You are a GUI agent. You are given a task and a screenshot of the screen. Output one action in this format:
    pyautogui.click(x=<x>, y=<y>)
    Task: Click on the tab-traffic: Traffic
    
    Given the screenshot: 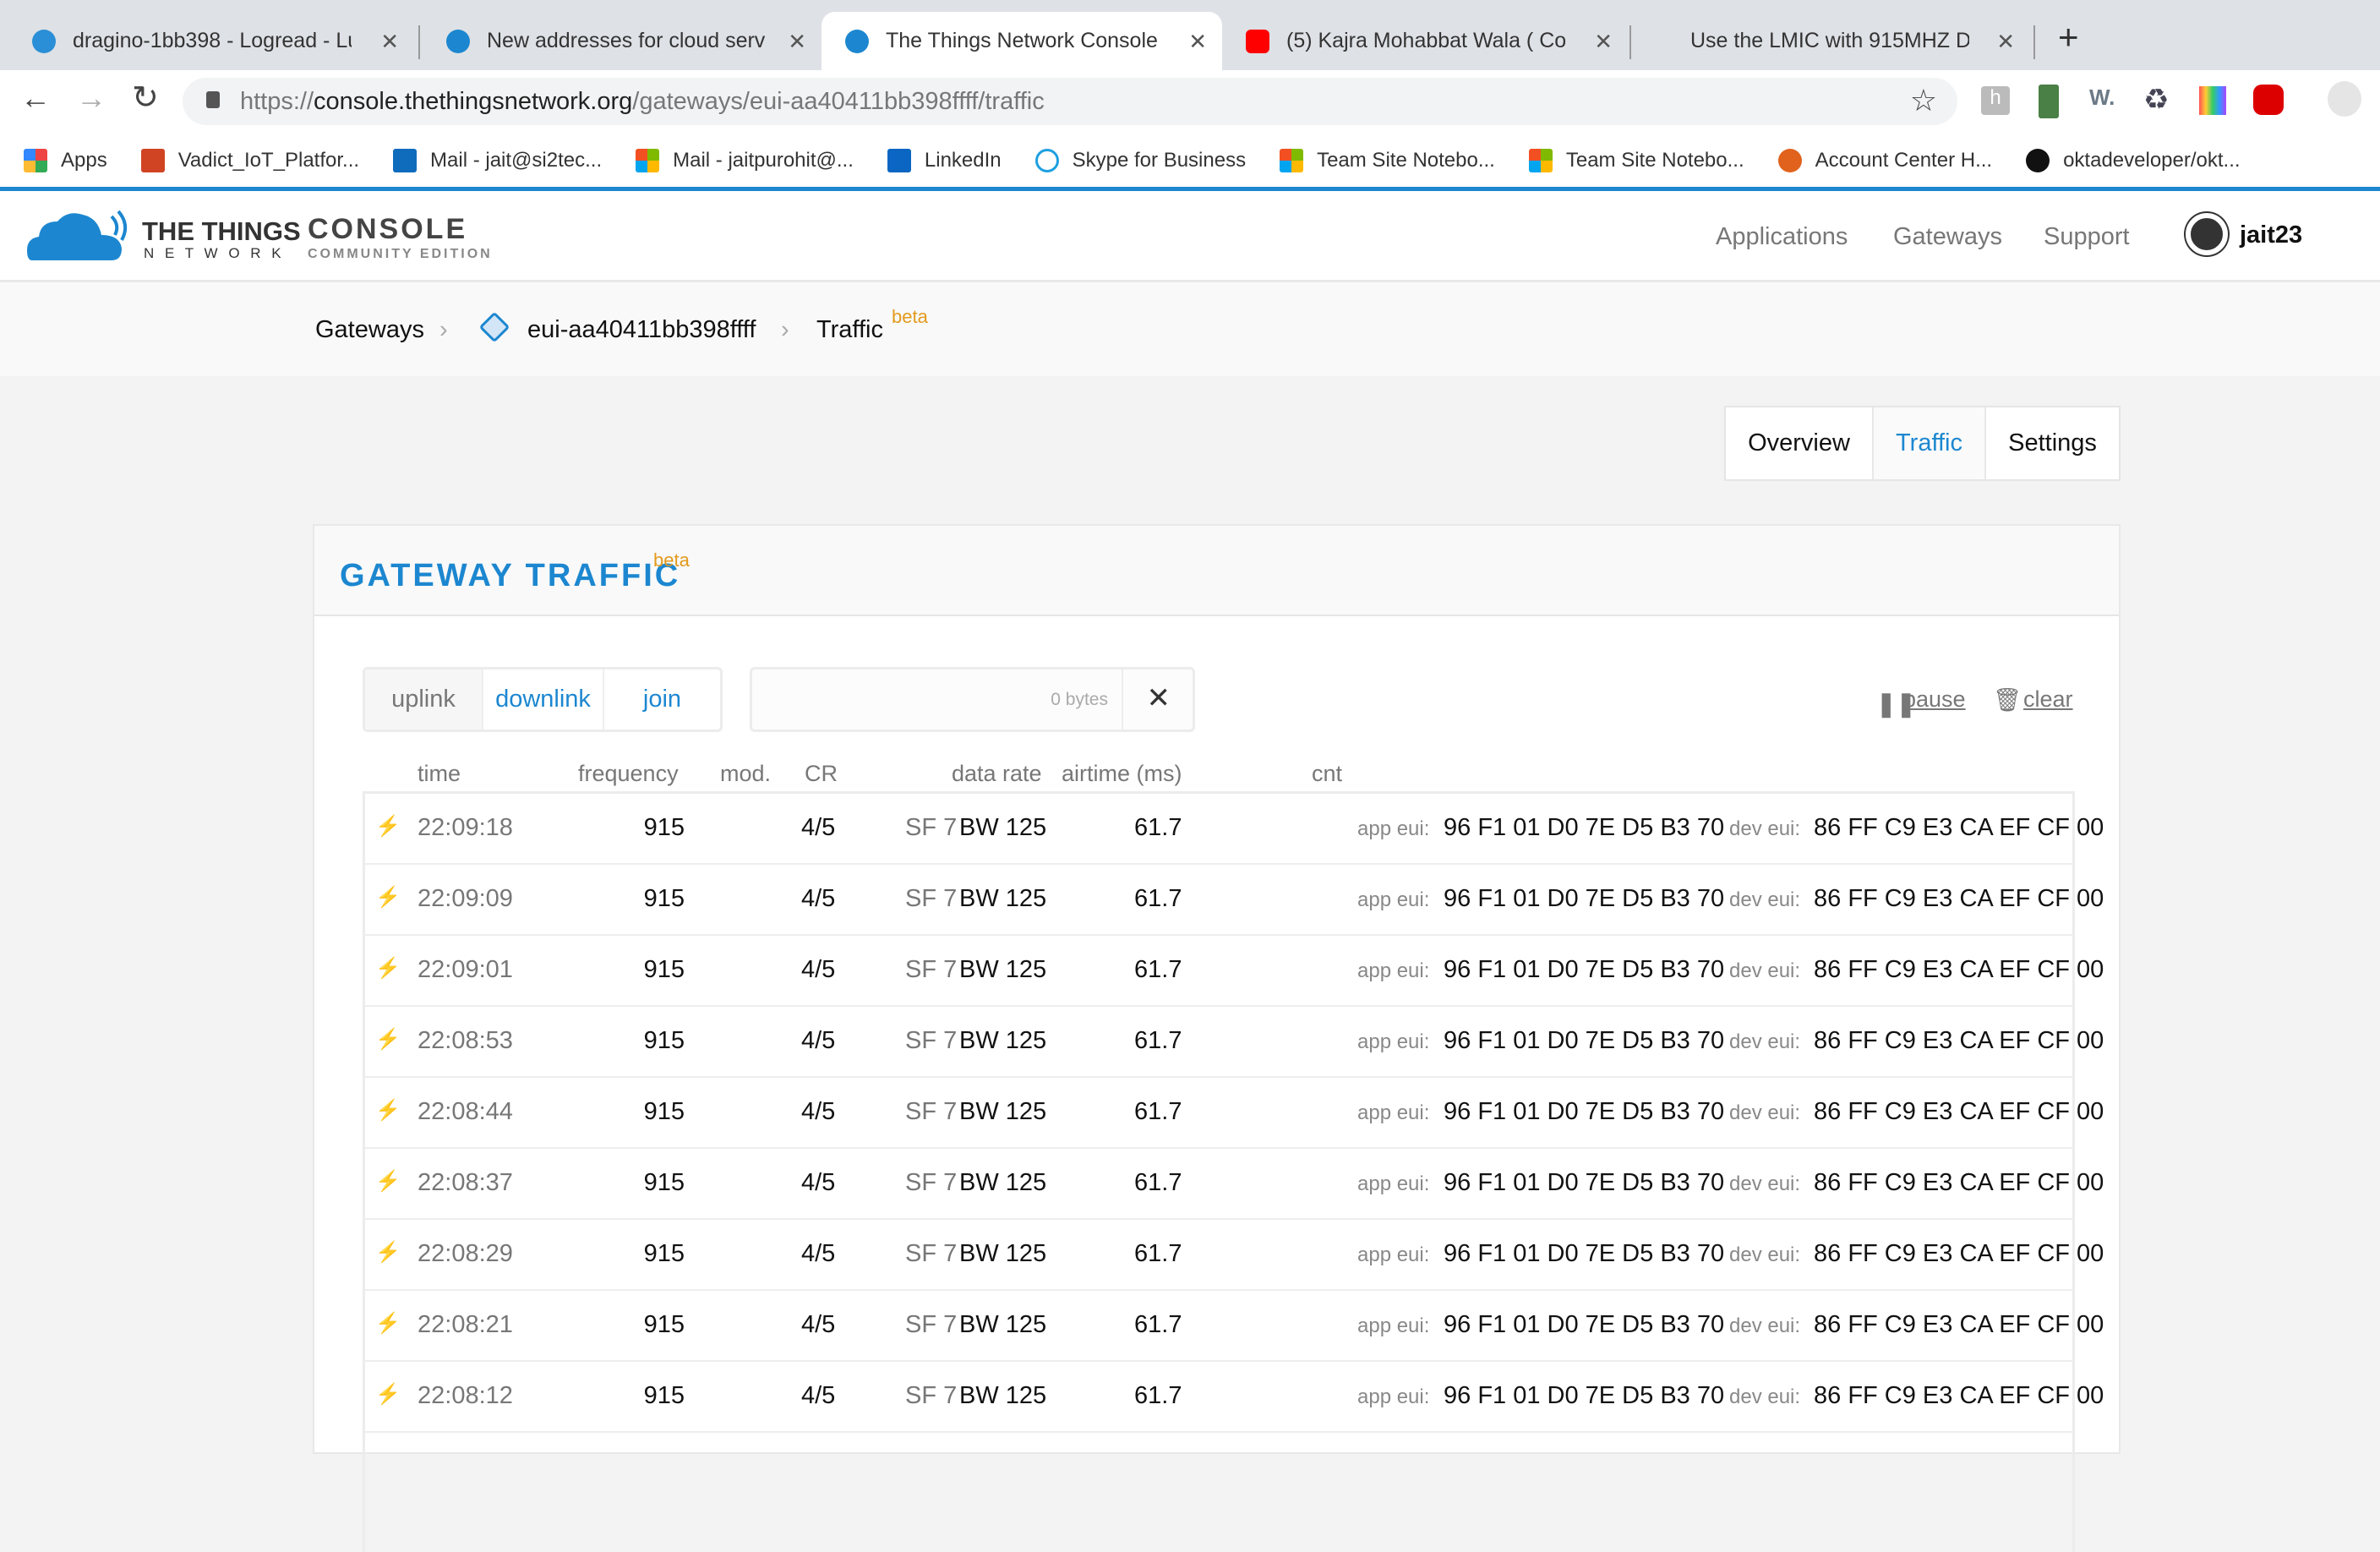 What is the action you would take?
    pyautogui.click(x=1930, y=443)
    